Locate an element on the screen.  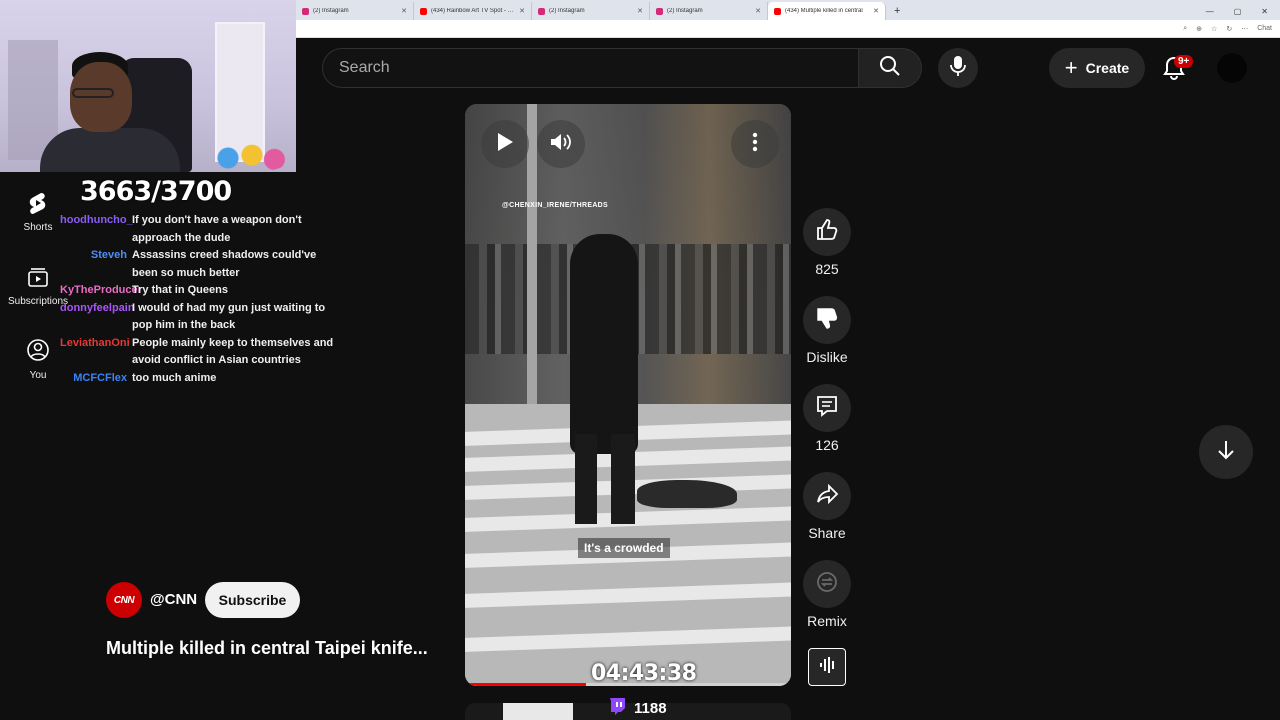
chat-username: Steveh is located at coordinates (108, 255).